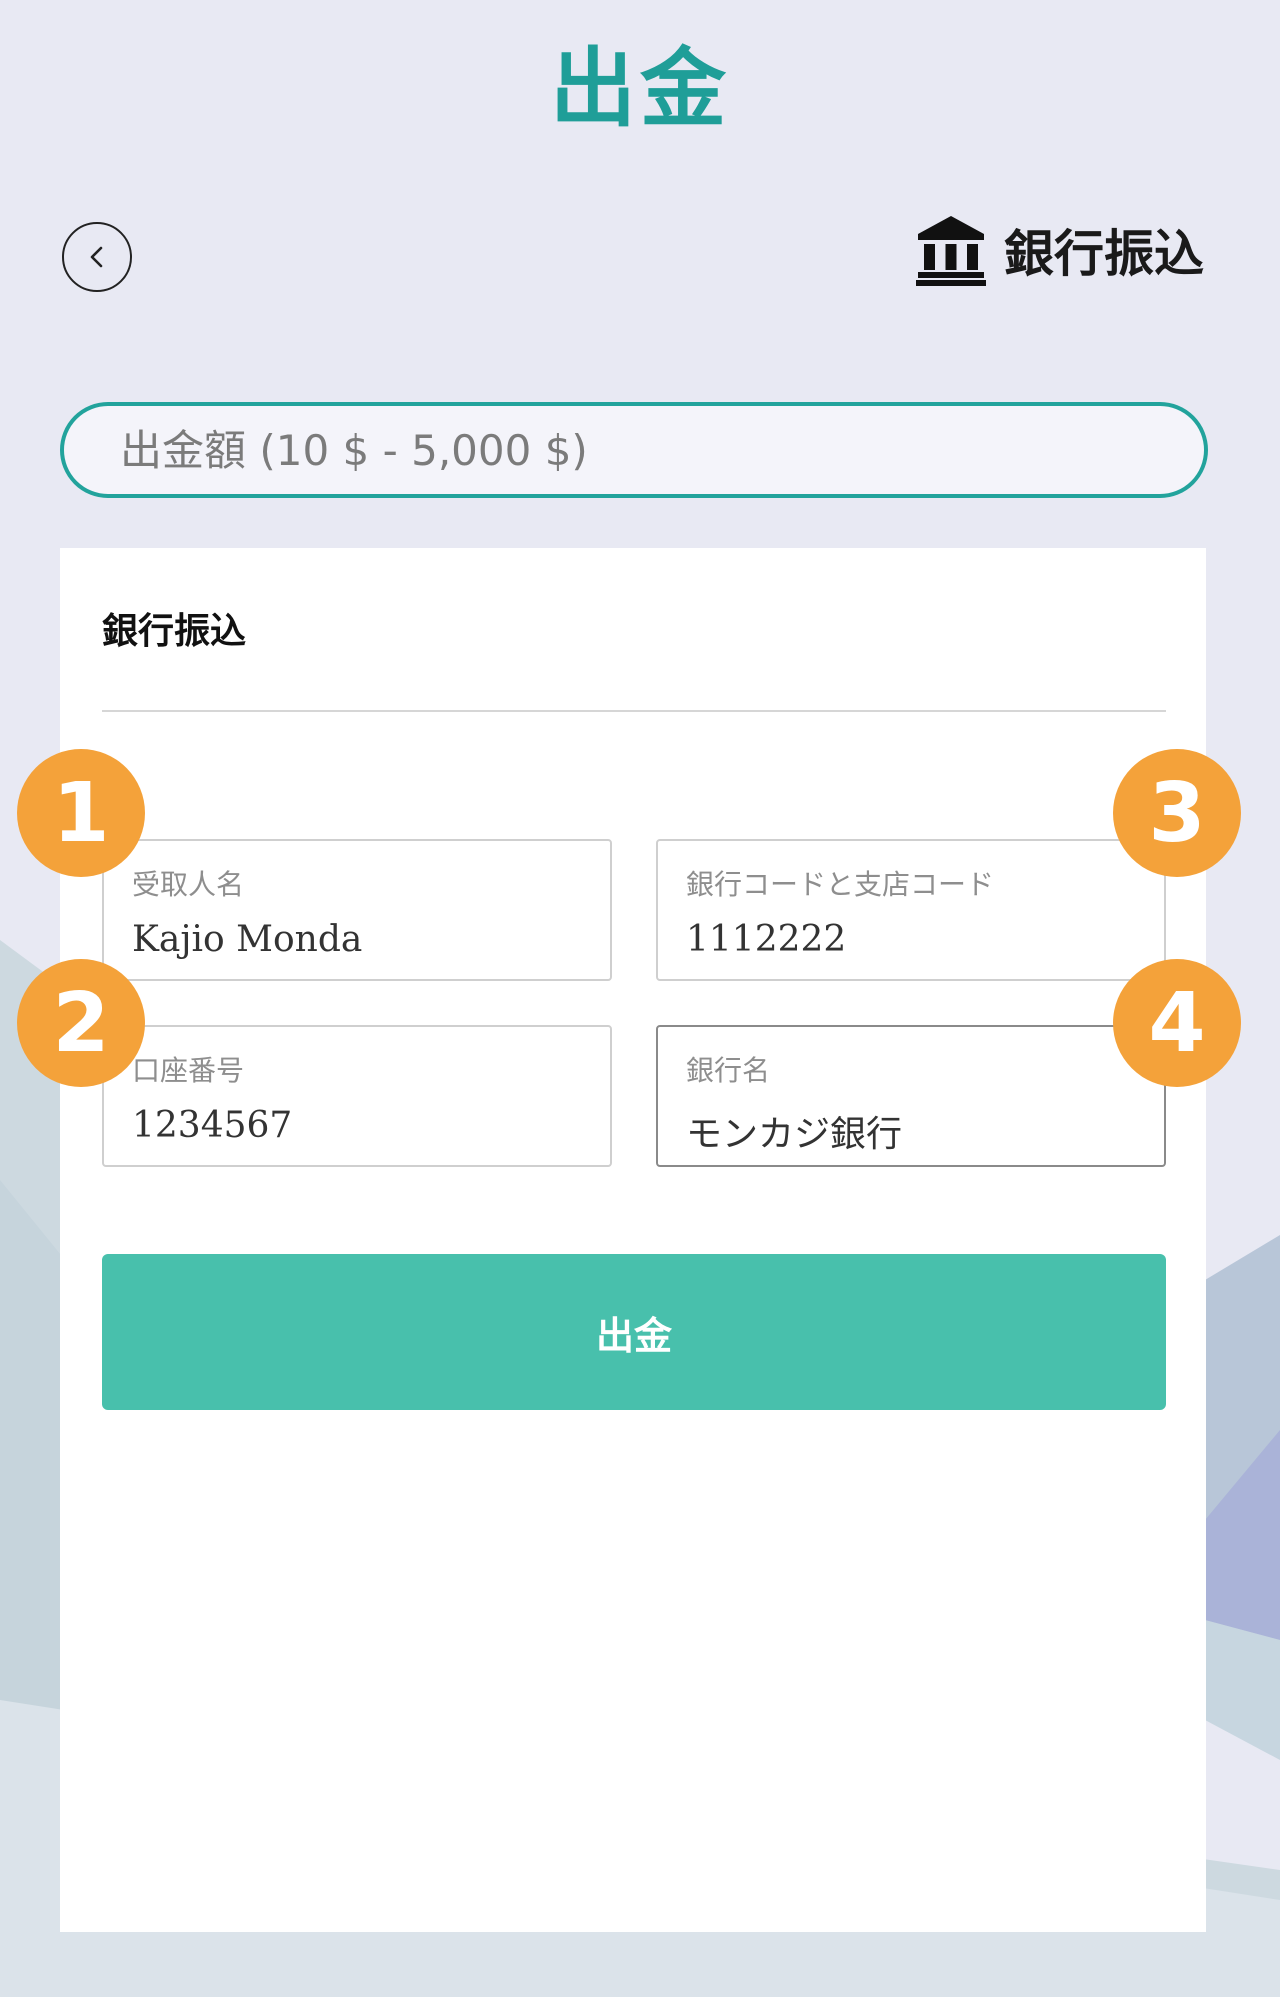 The height and width of the screenshot is (1997, 1280). I want to click on withdraw-amount-field, so click(634, 450).